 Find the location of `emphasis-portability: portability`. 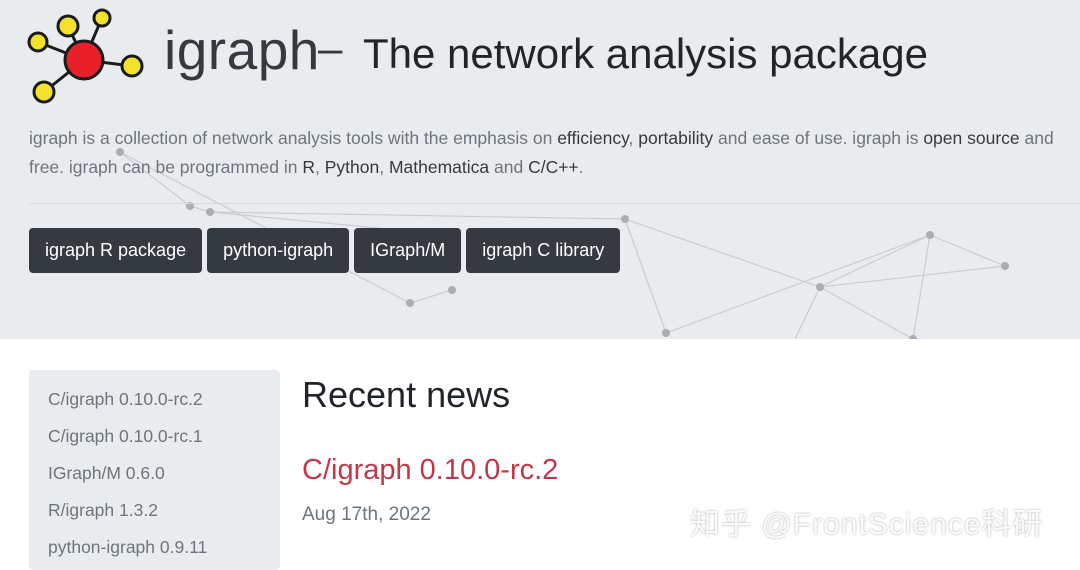

emphasis-portability: portability is located at coordinates (676, 138).